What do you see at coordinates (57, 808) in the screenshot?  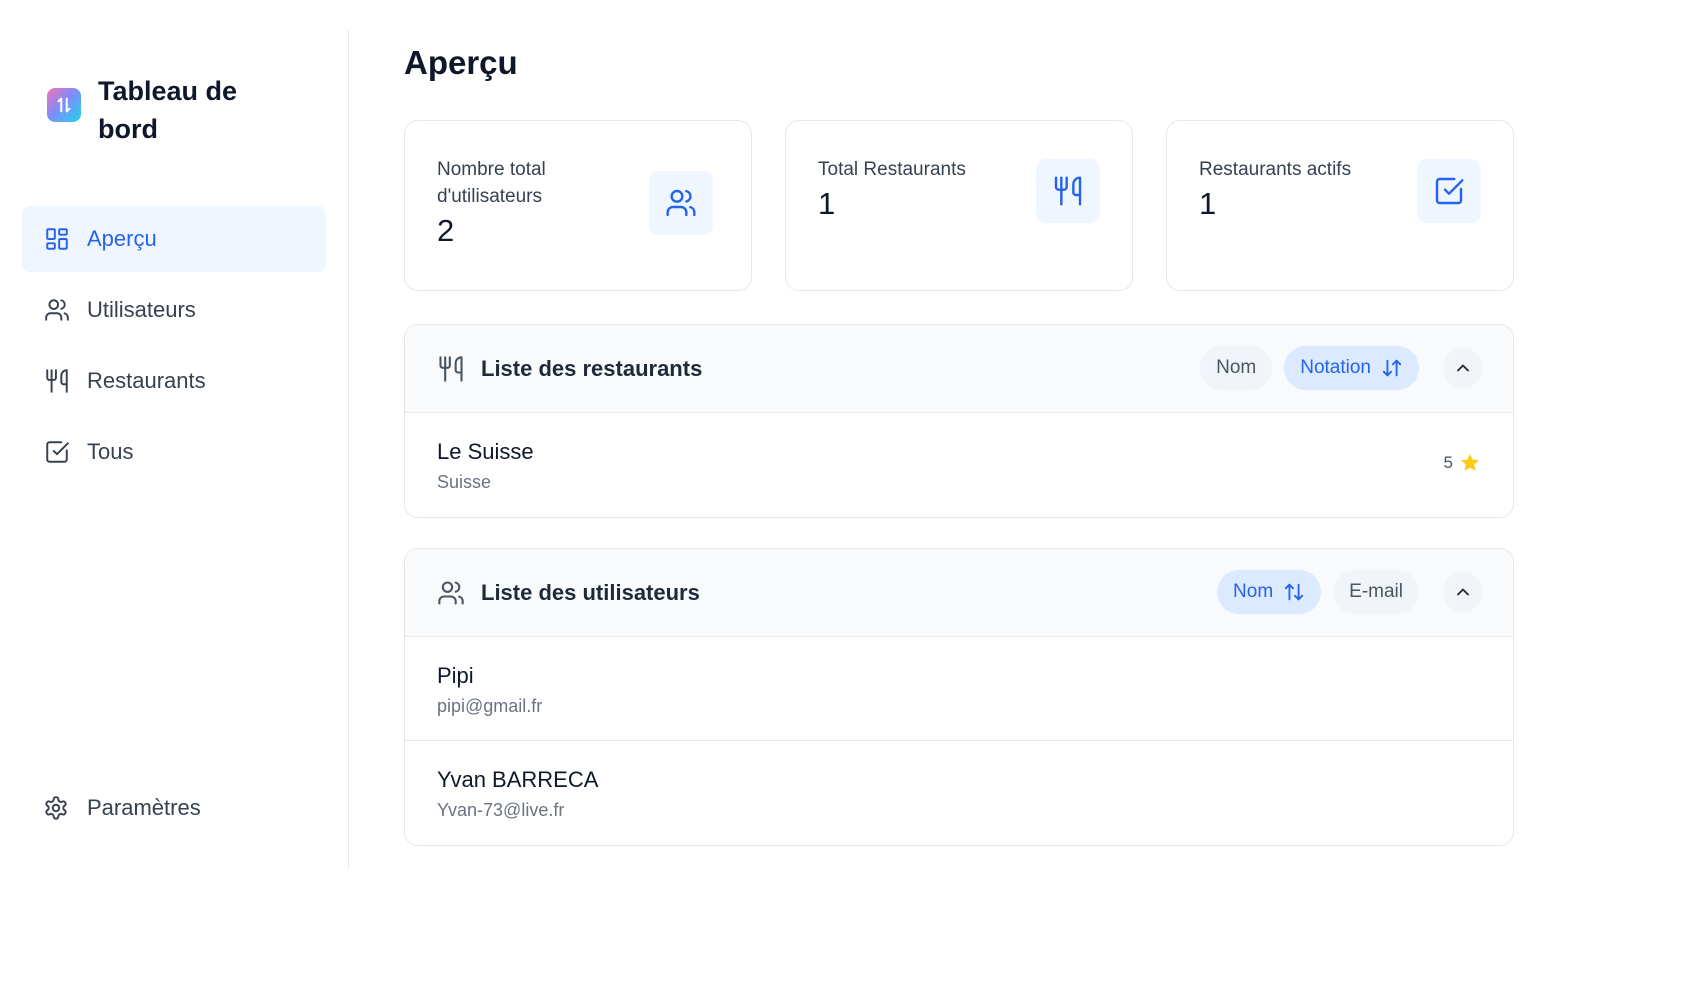 I see `gear-icon` at bounding box center [57, 808].